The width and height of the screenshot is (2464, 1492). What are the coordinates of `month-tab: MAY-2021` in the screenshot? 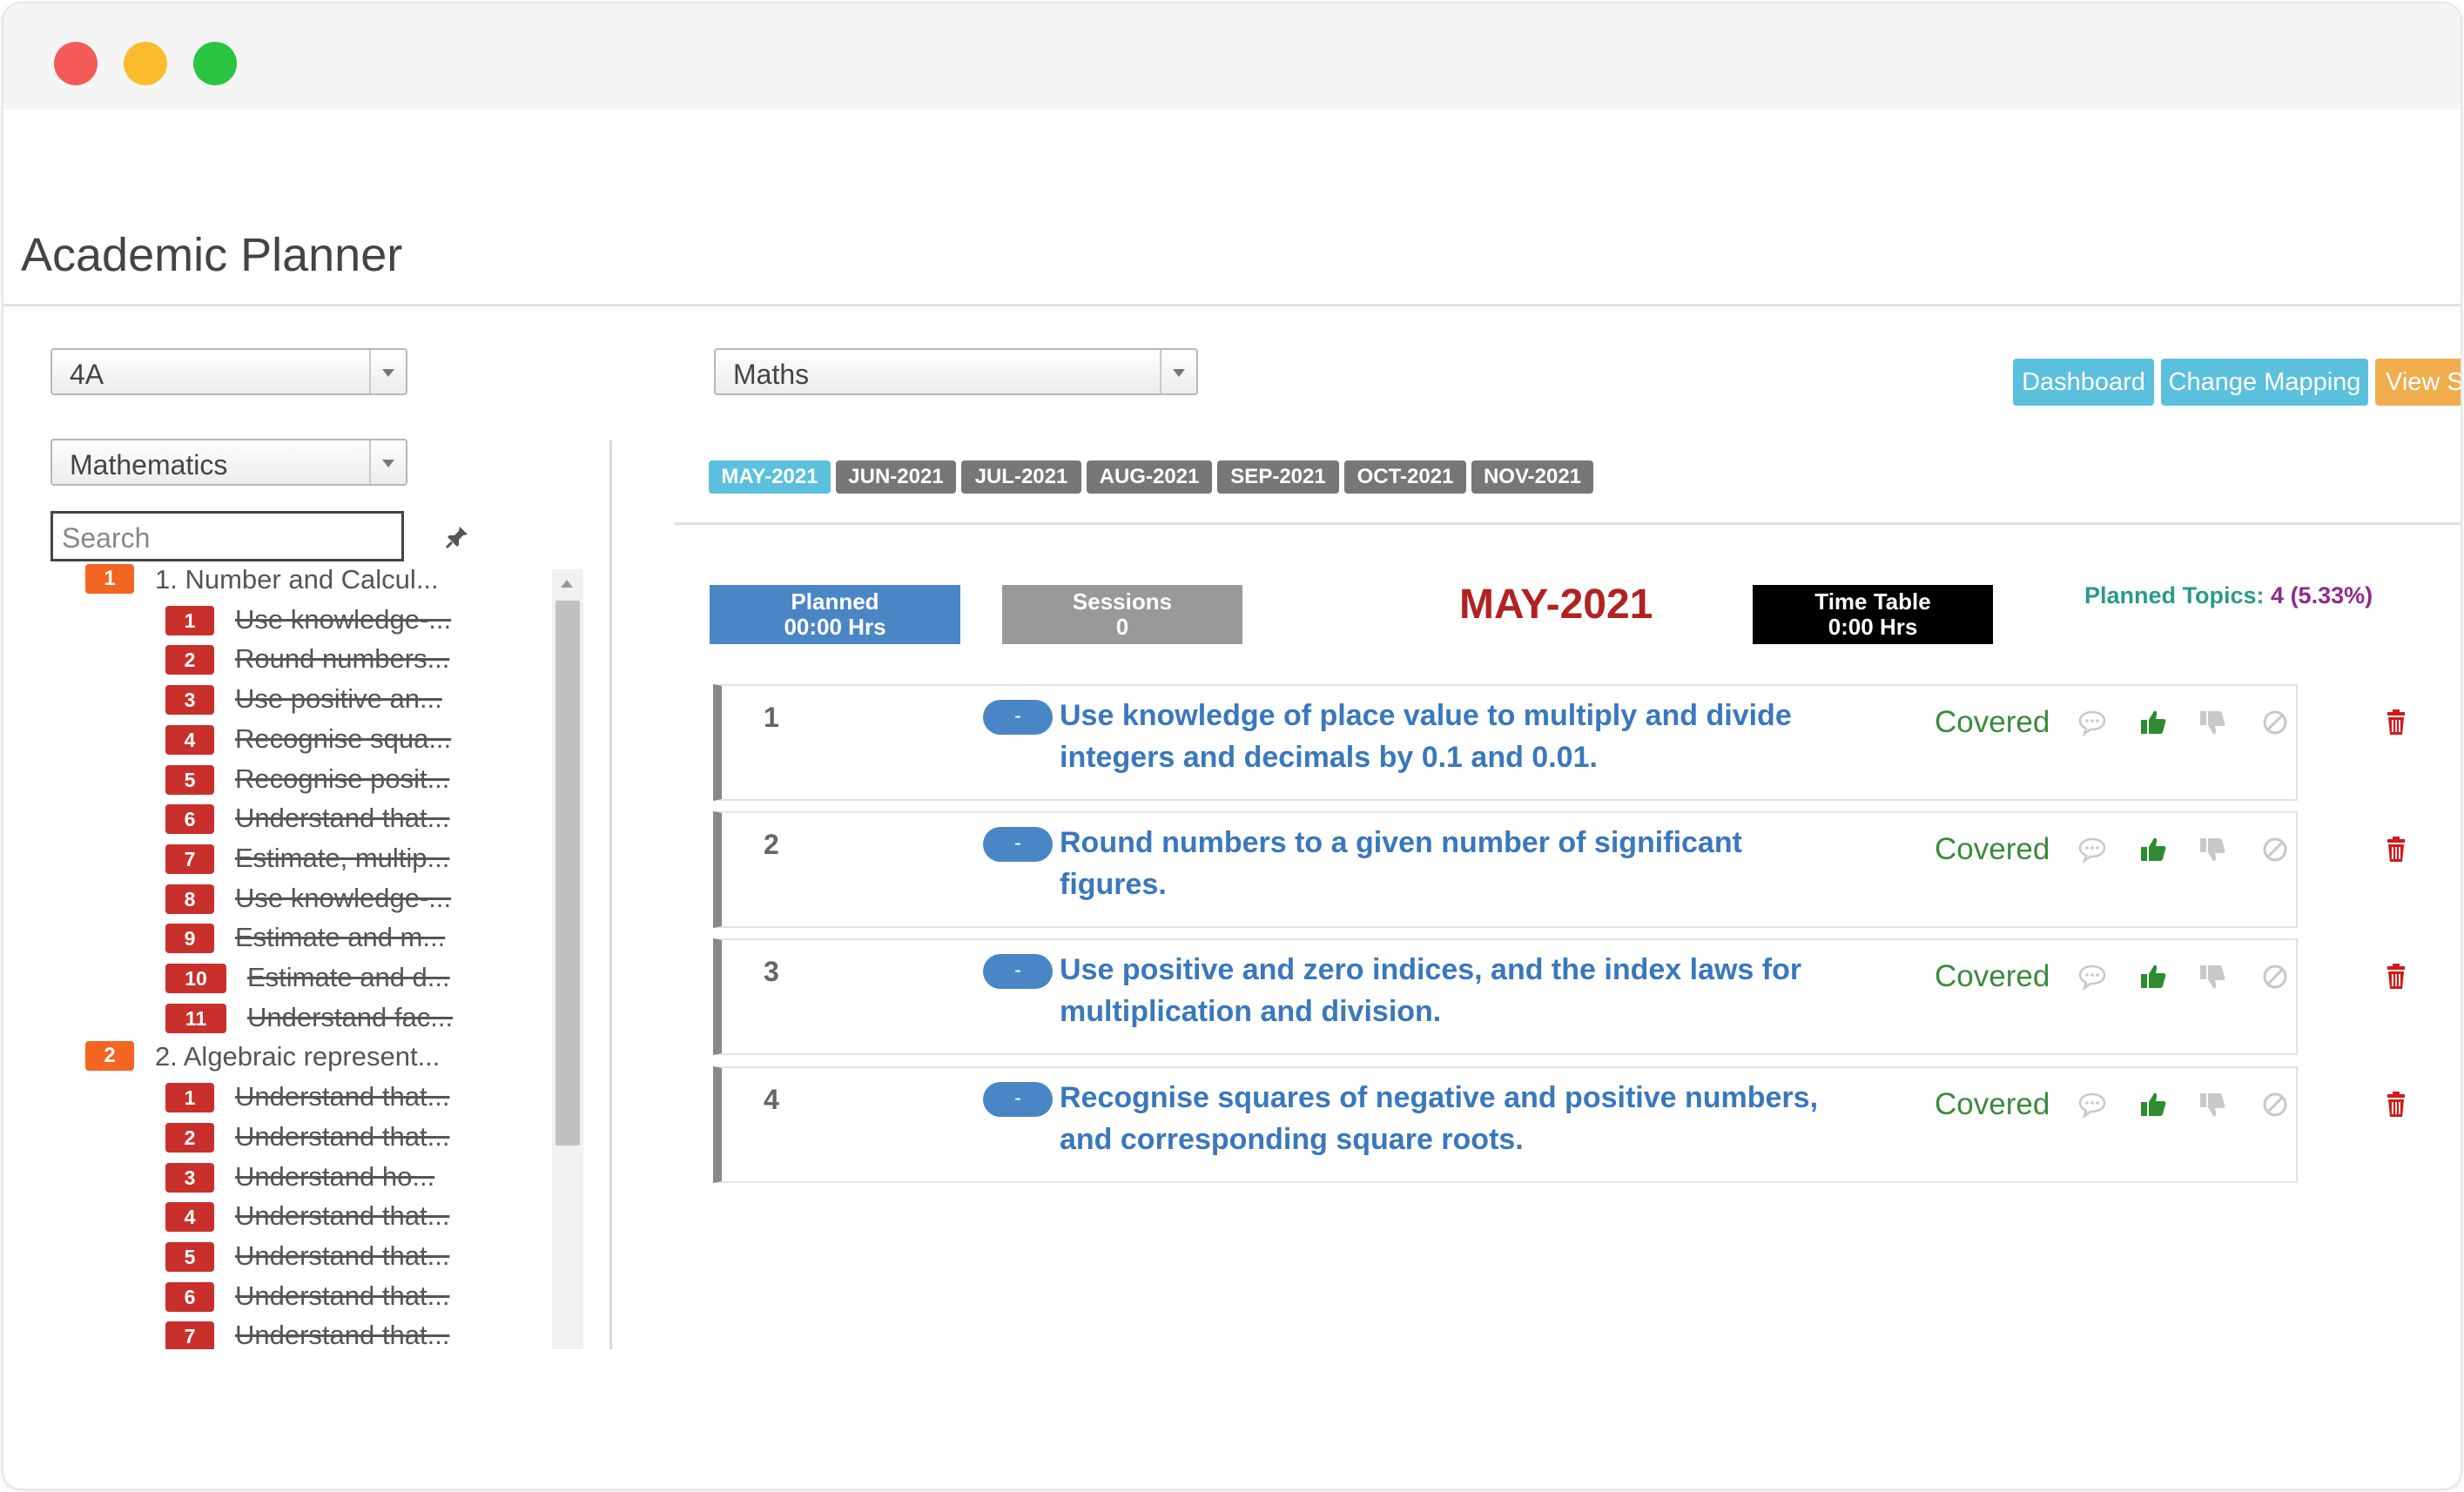 It's located at (770, 477).